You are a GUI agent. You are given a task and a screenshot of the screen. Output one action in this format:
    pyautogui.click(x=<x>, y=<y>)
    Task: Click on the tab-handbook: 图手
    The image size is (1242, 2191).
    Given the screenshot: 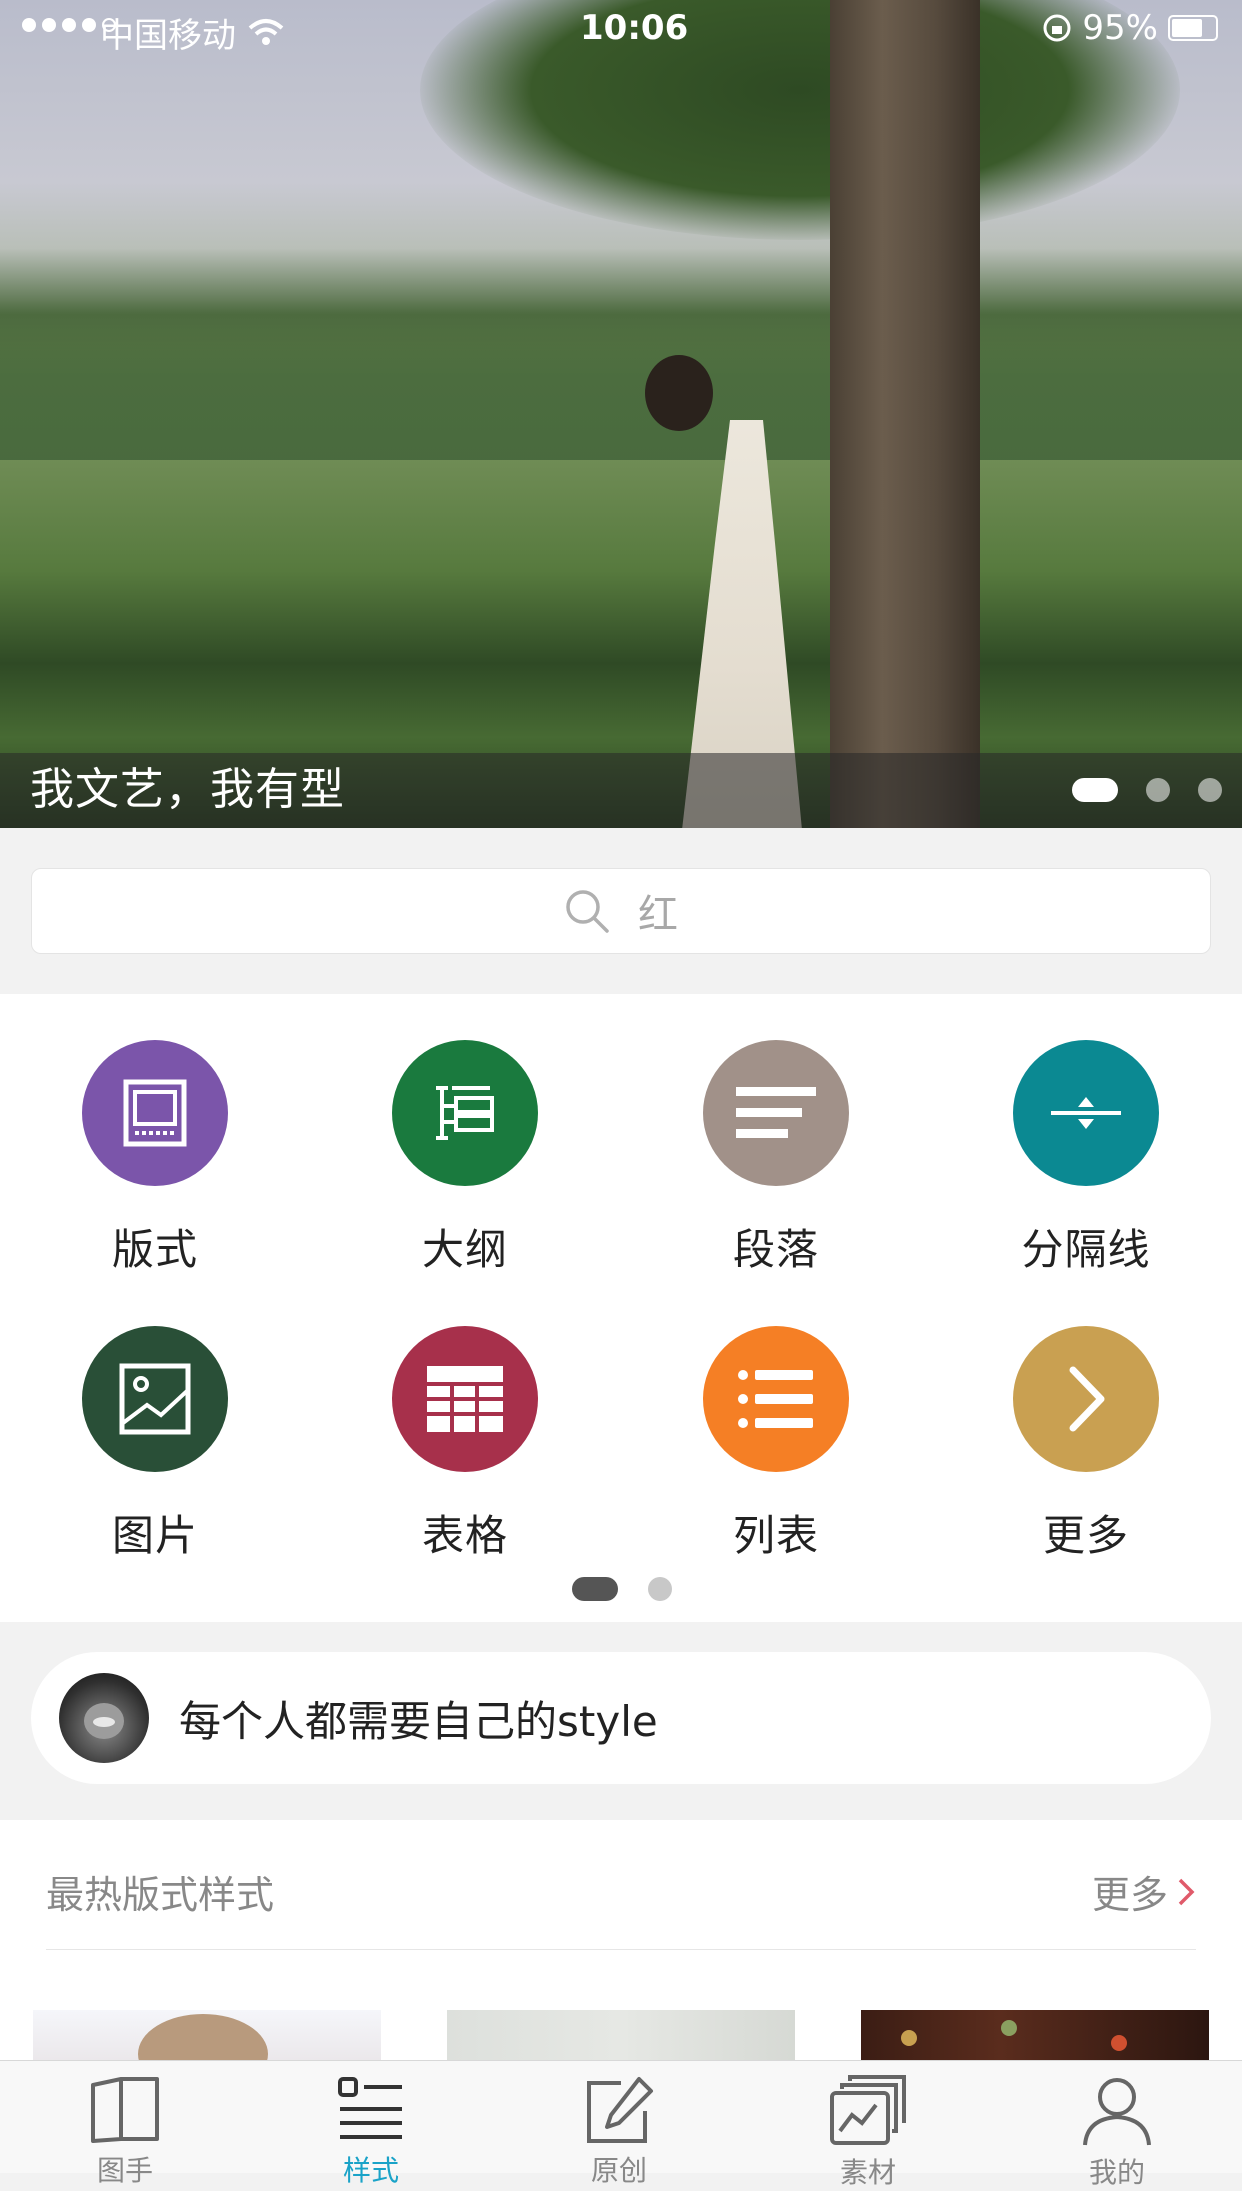 What is the action you would take?
    pyautogui.click(x=125, y=2132)
    